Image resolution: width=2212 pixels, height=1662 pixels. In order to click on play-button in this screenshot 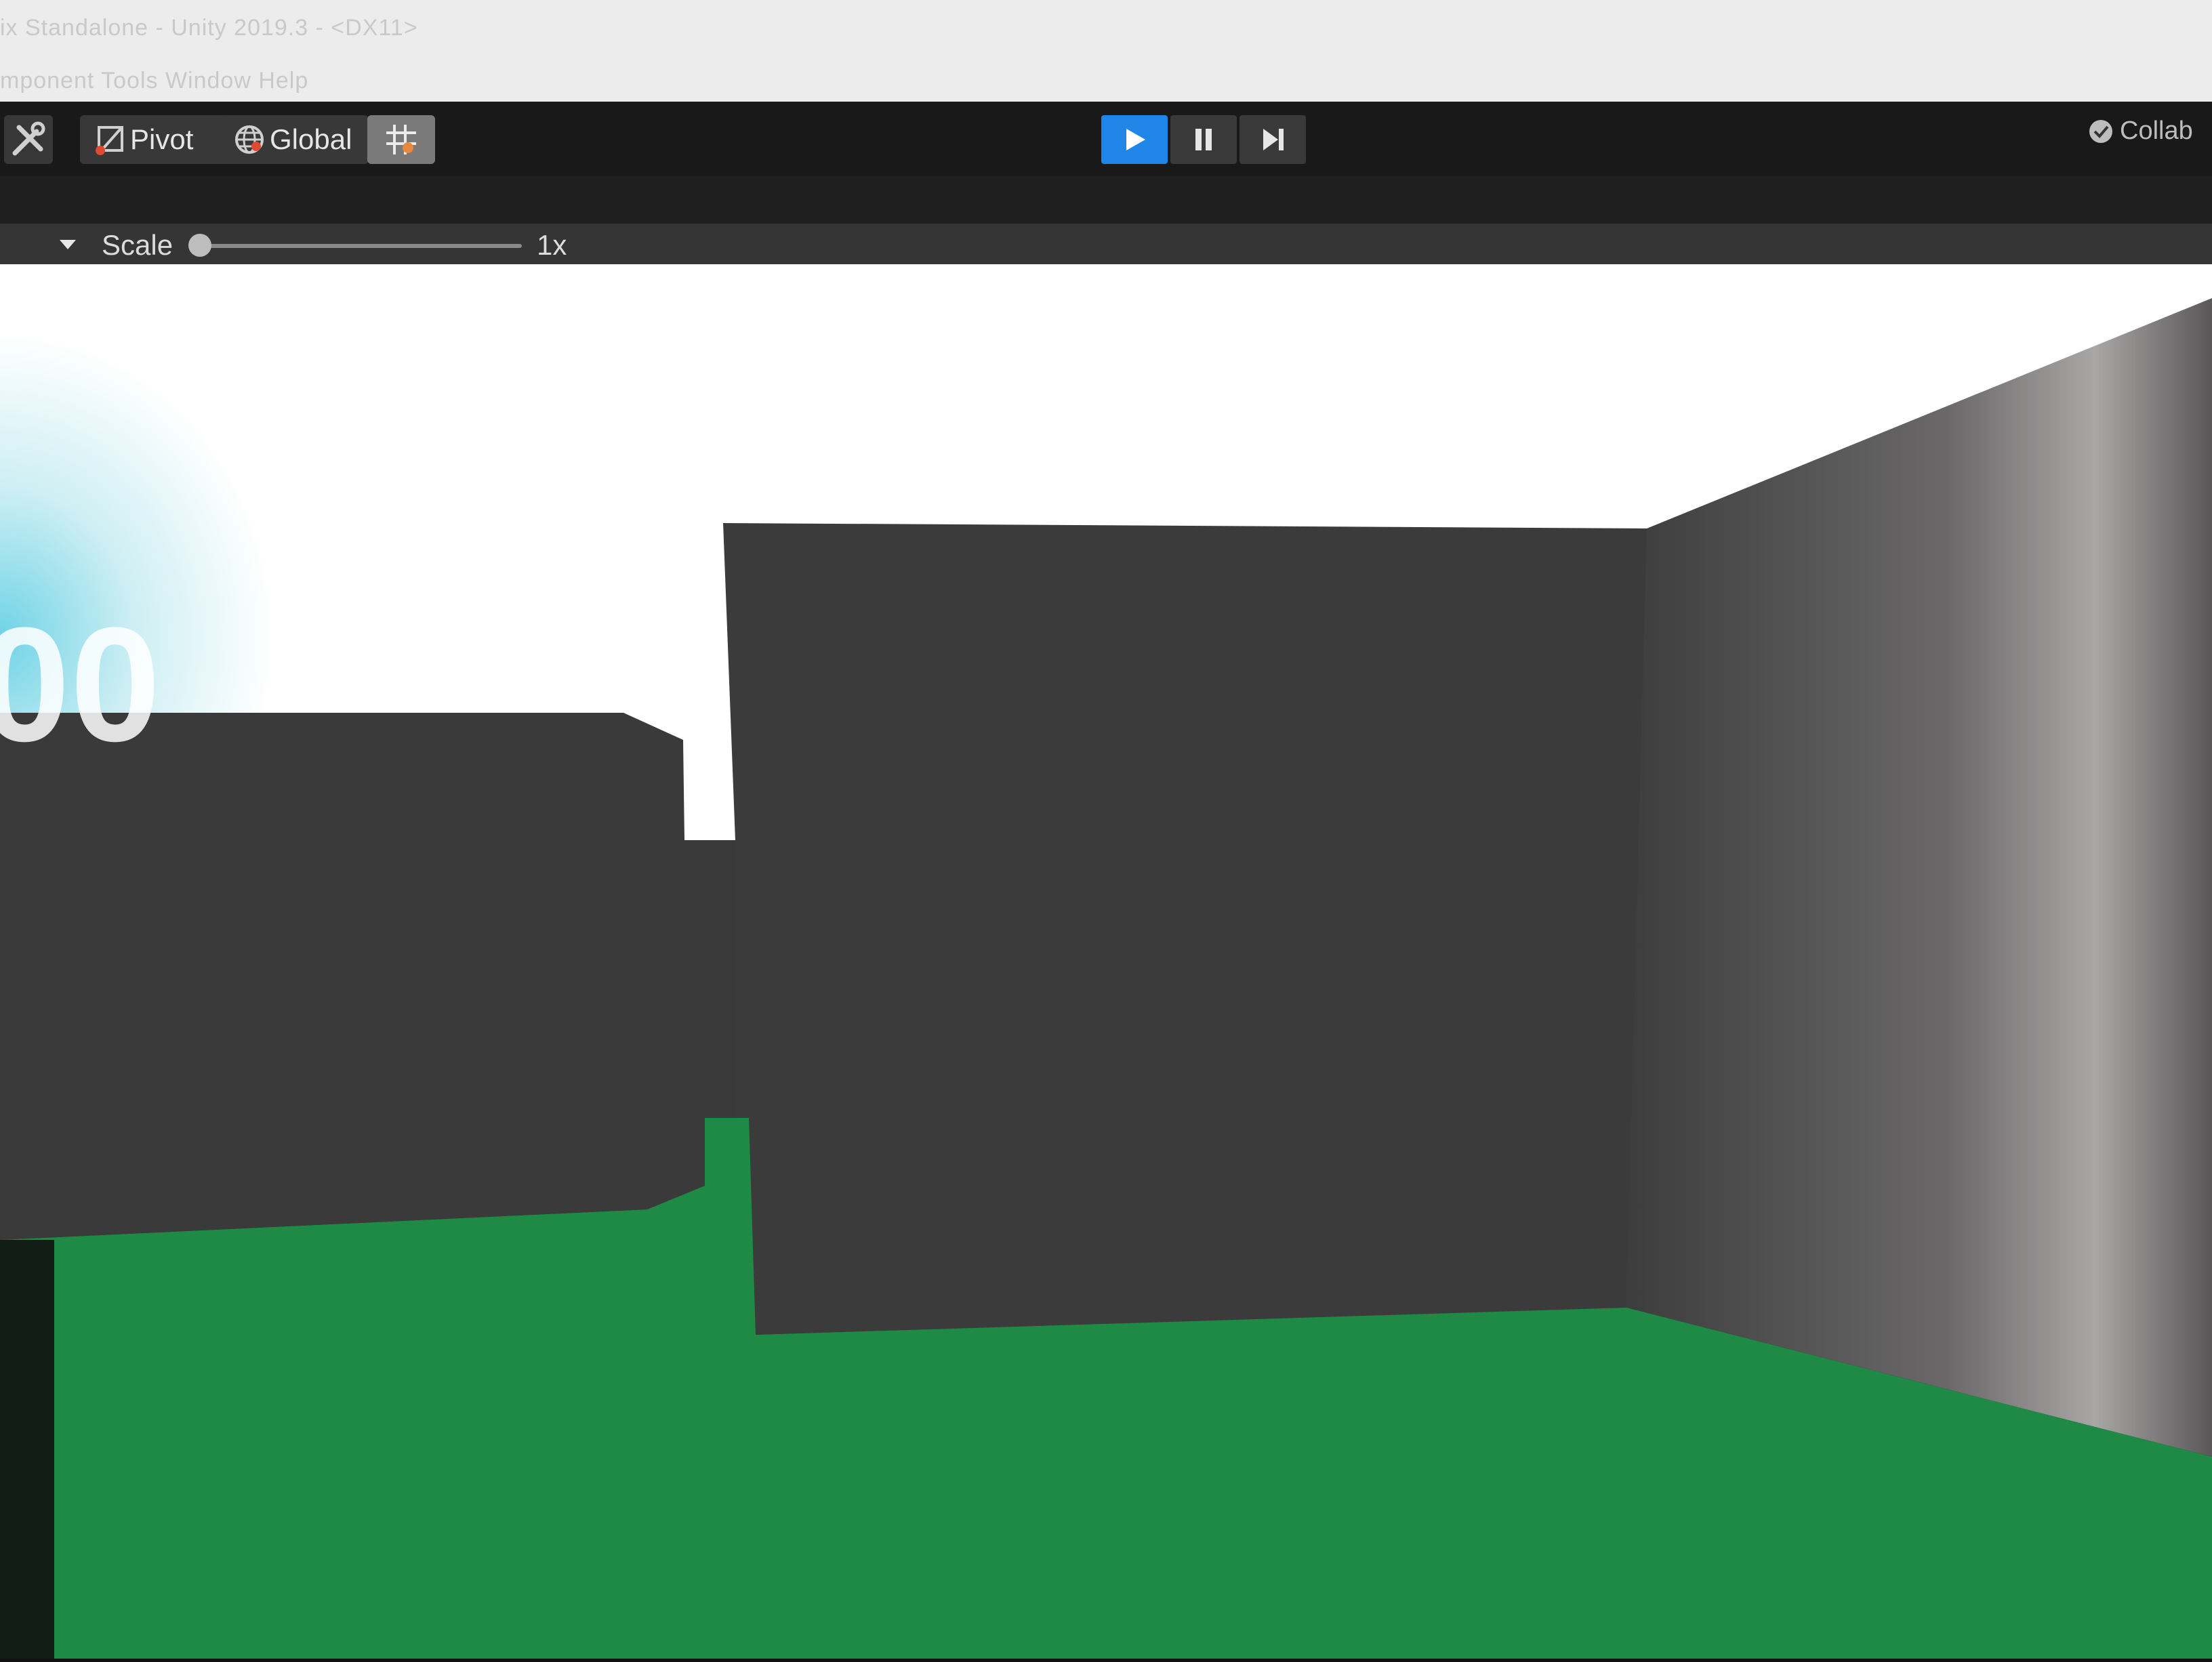, I will do `click(1134, 139)`.